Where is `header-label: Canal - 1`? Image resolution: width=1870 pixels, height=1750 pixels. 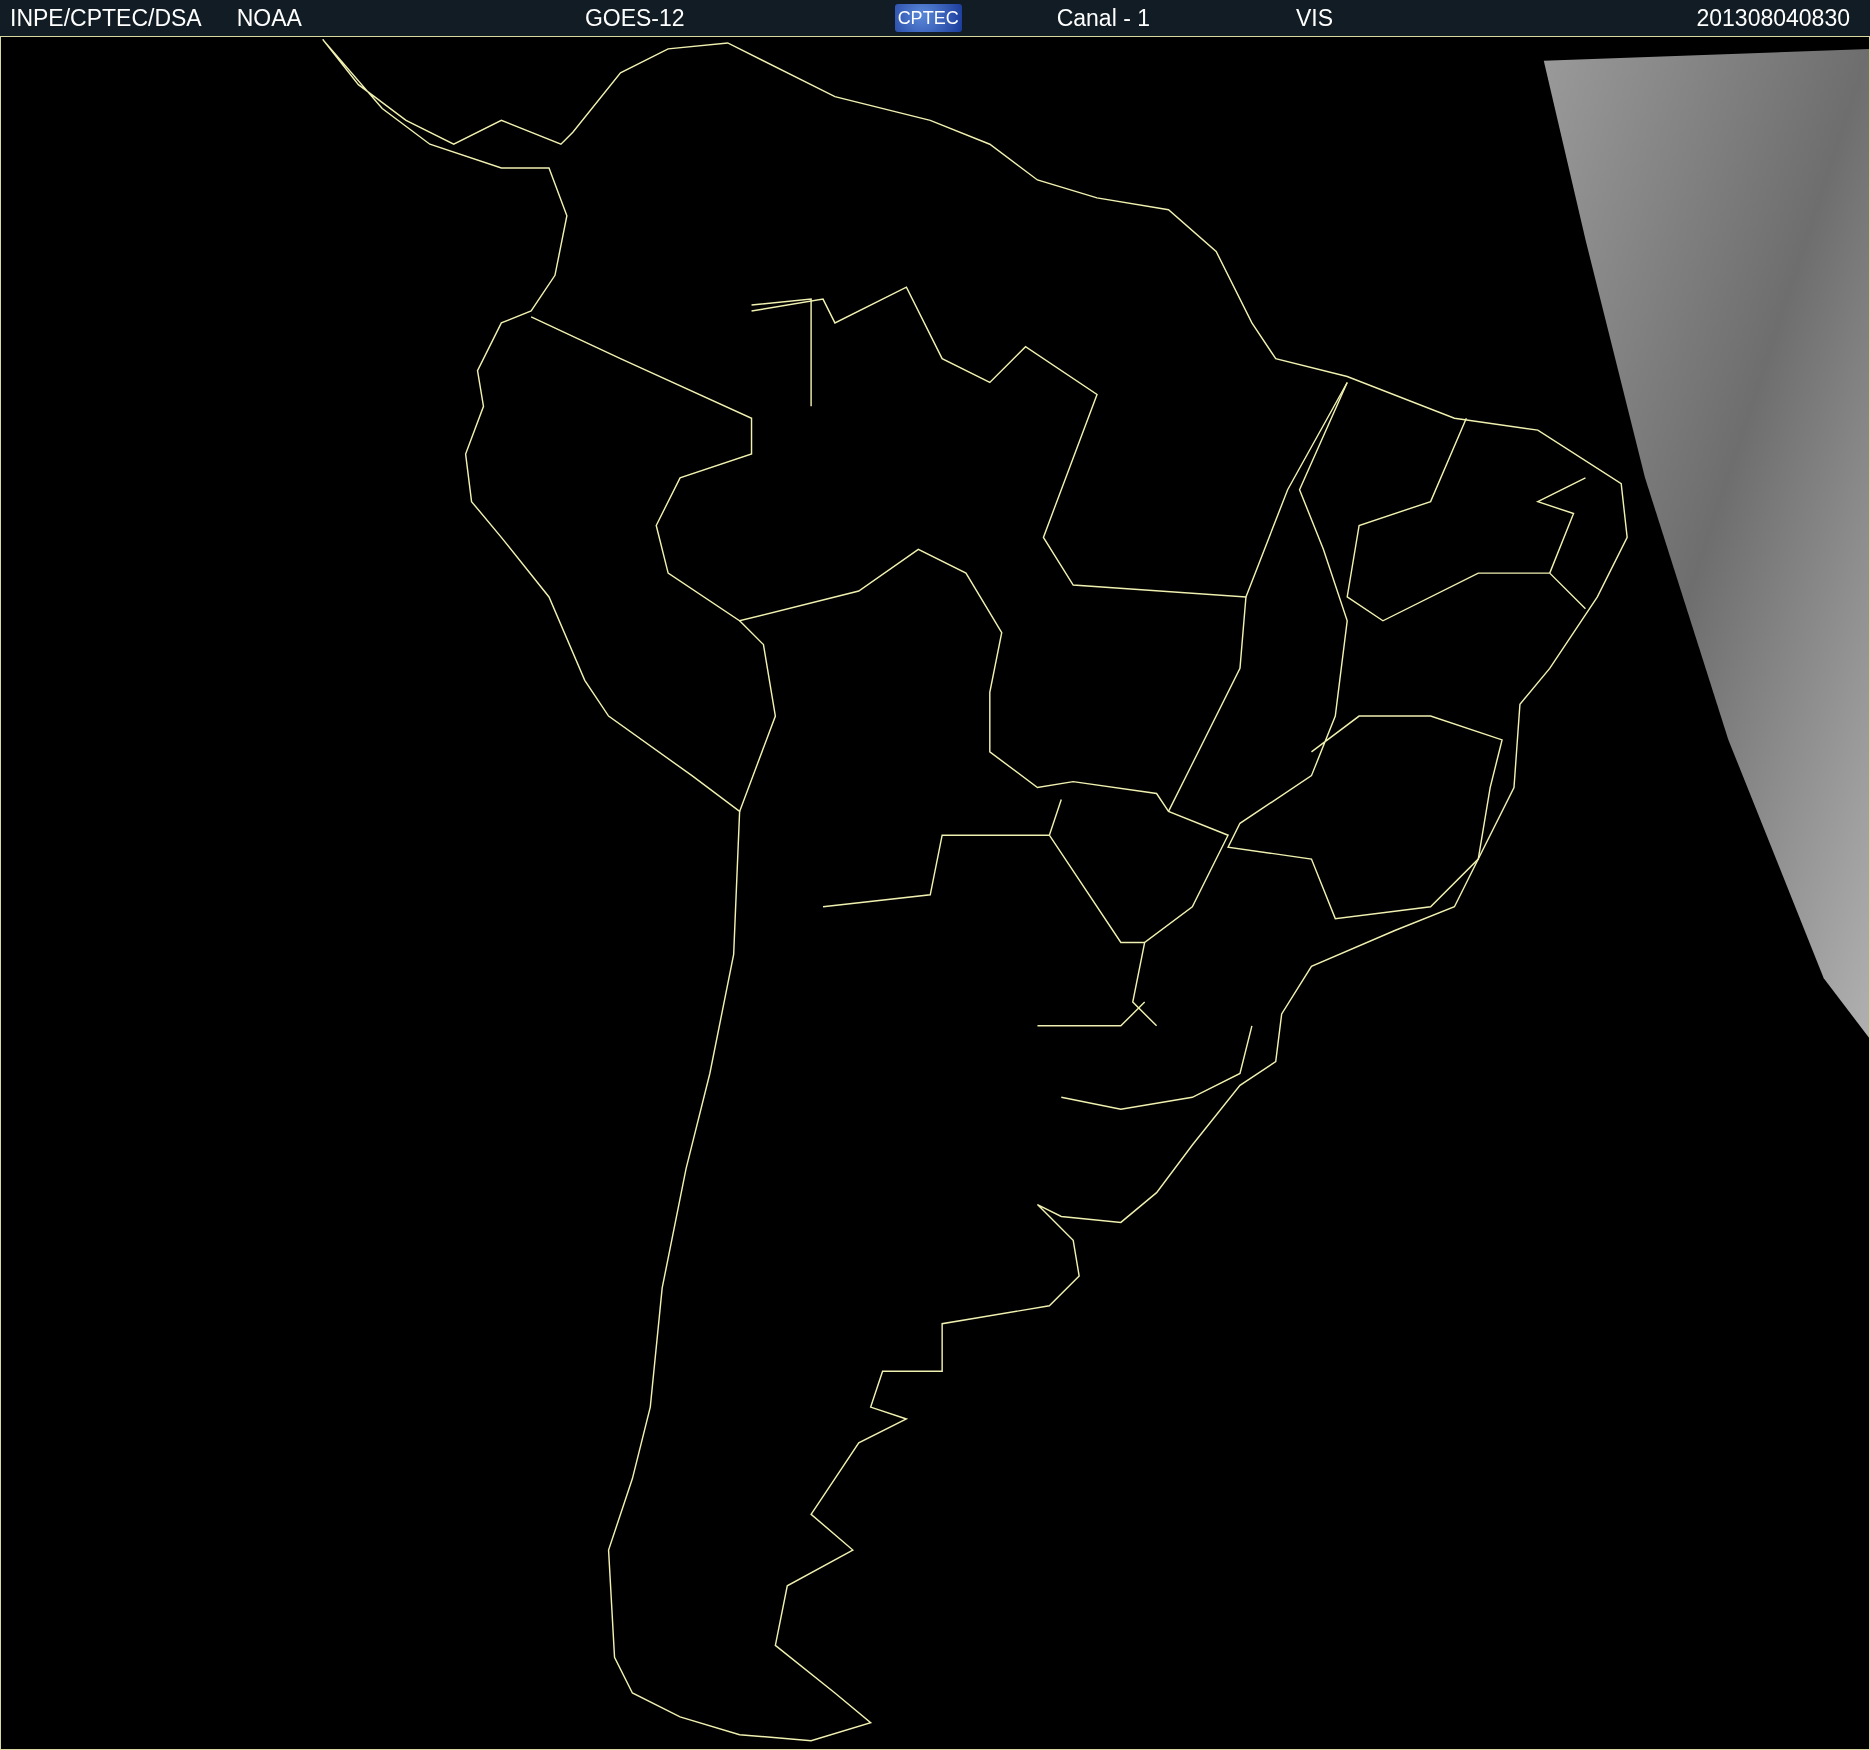 header-label: Canal - 1 is located at coordinates (1103, 18).